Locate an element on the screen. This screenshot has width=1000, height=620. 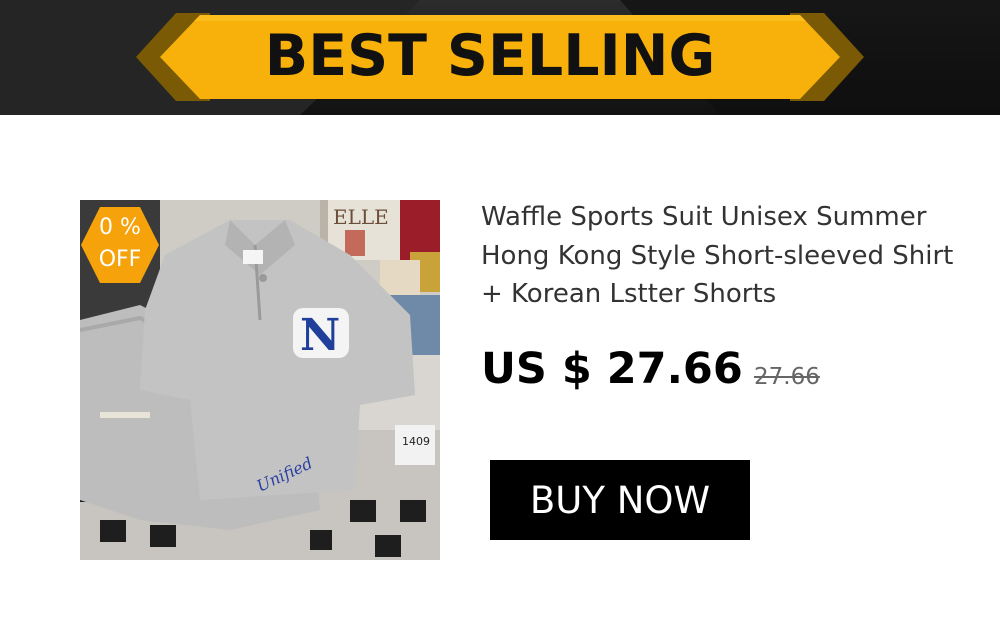
discount-percent: 0 % is located at coordinates (120, 227).